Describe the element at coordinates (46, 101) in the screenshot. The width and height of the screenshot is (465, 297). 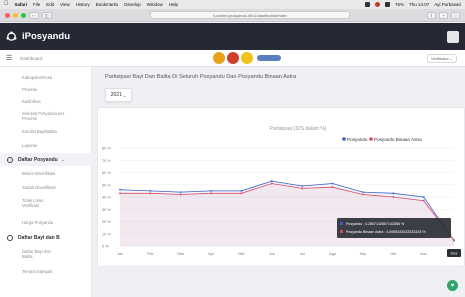
I see `sidebar-item-kadin: Kadin/Kec` at that location.